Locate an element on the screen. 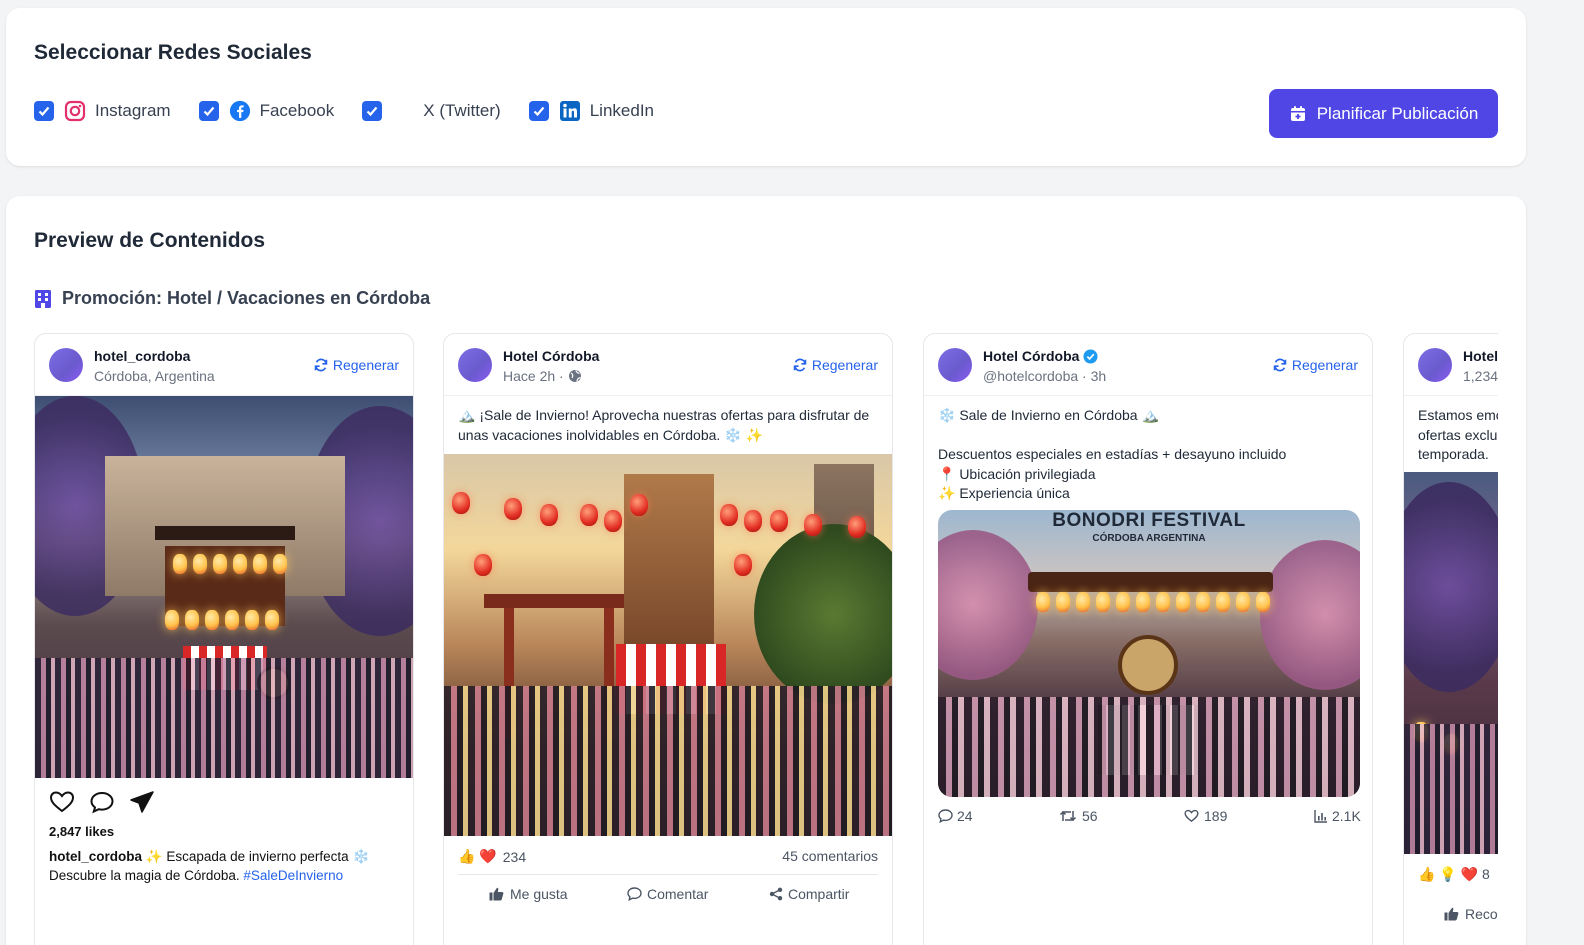 The width and height of the screenshot is (1584, 945). linkedin-recommend-label: Recor is located at coordinates (1481, 914).